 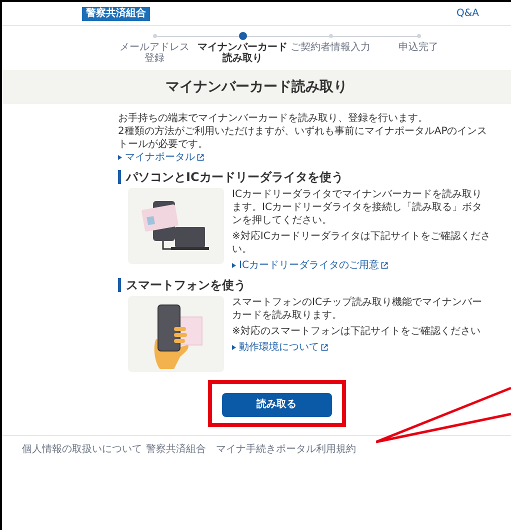 What do you see at coordinates (361, 347) in the screenshot?
I see `info-link: 動作環境について` at bounding box center [361, 347].